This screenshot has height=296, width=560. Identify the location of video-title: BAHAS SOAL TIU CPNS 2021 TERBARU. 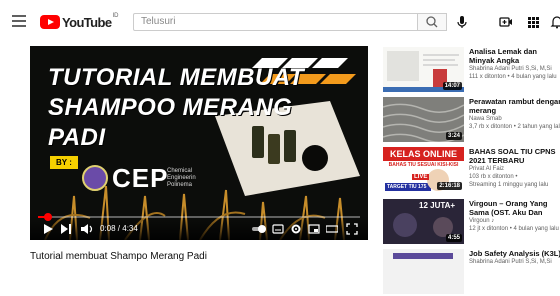
(512, 156).